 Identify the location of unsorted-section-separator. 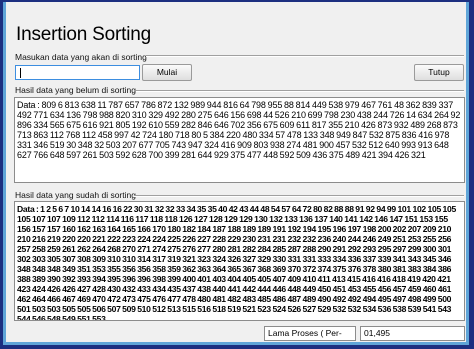
(300, 91).